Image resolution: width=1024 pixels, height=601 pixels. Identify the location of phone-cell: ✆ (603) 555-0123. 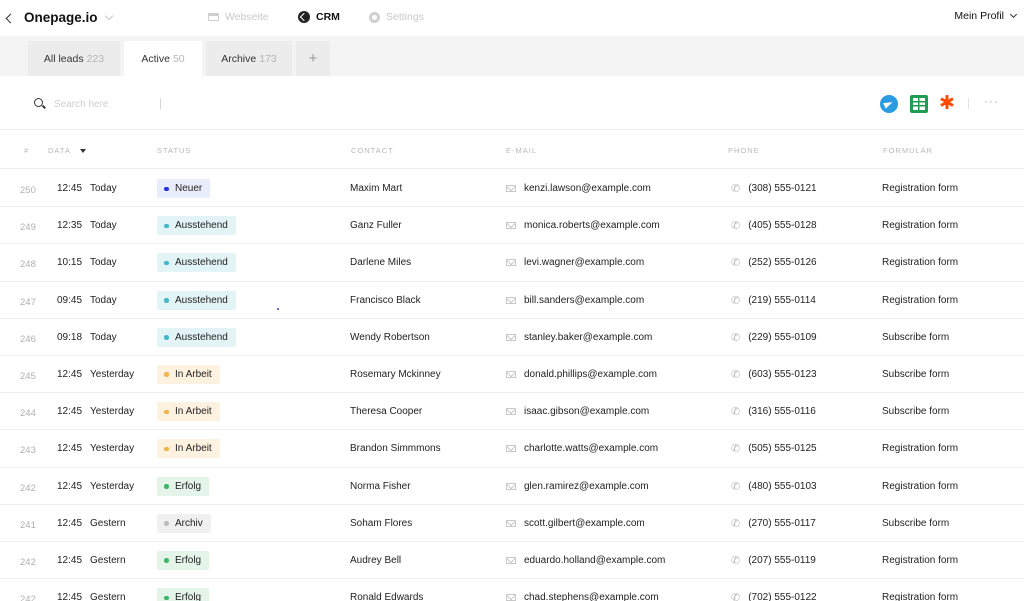
(774, 374).